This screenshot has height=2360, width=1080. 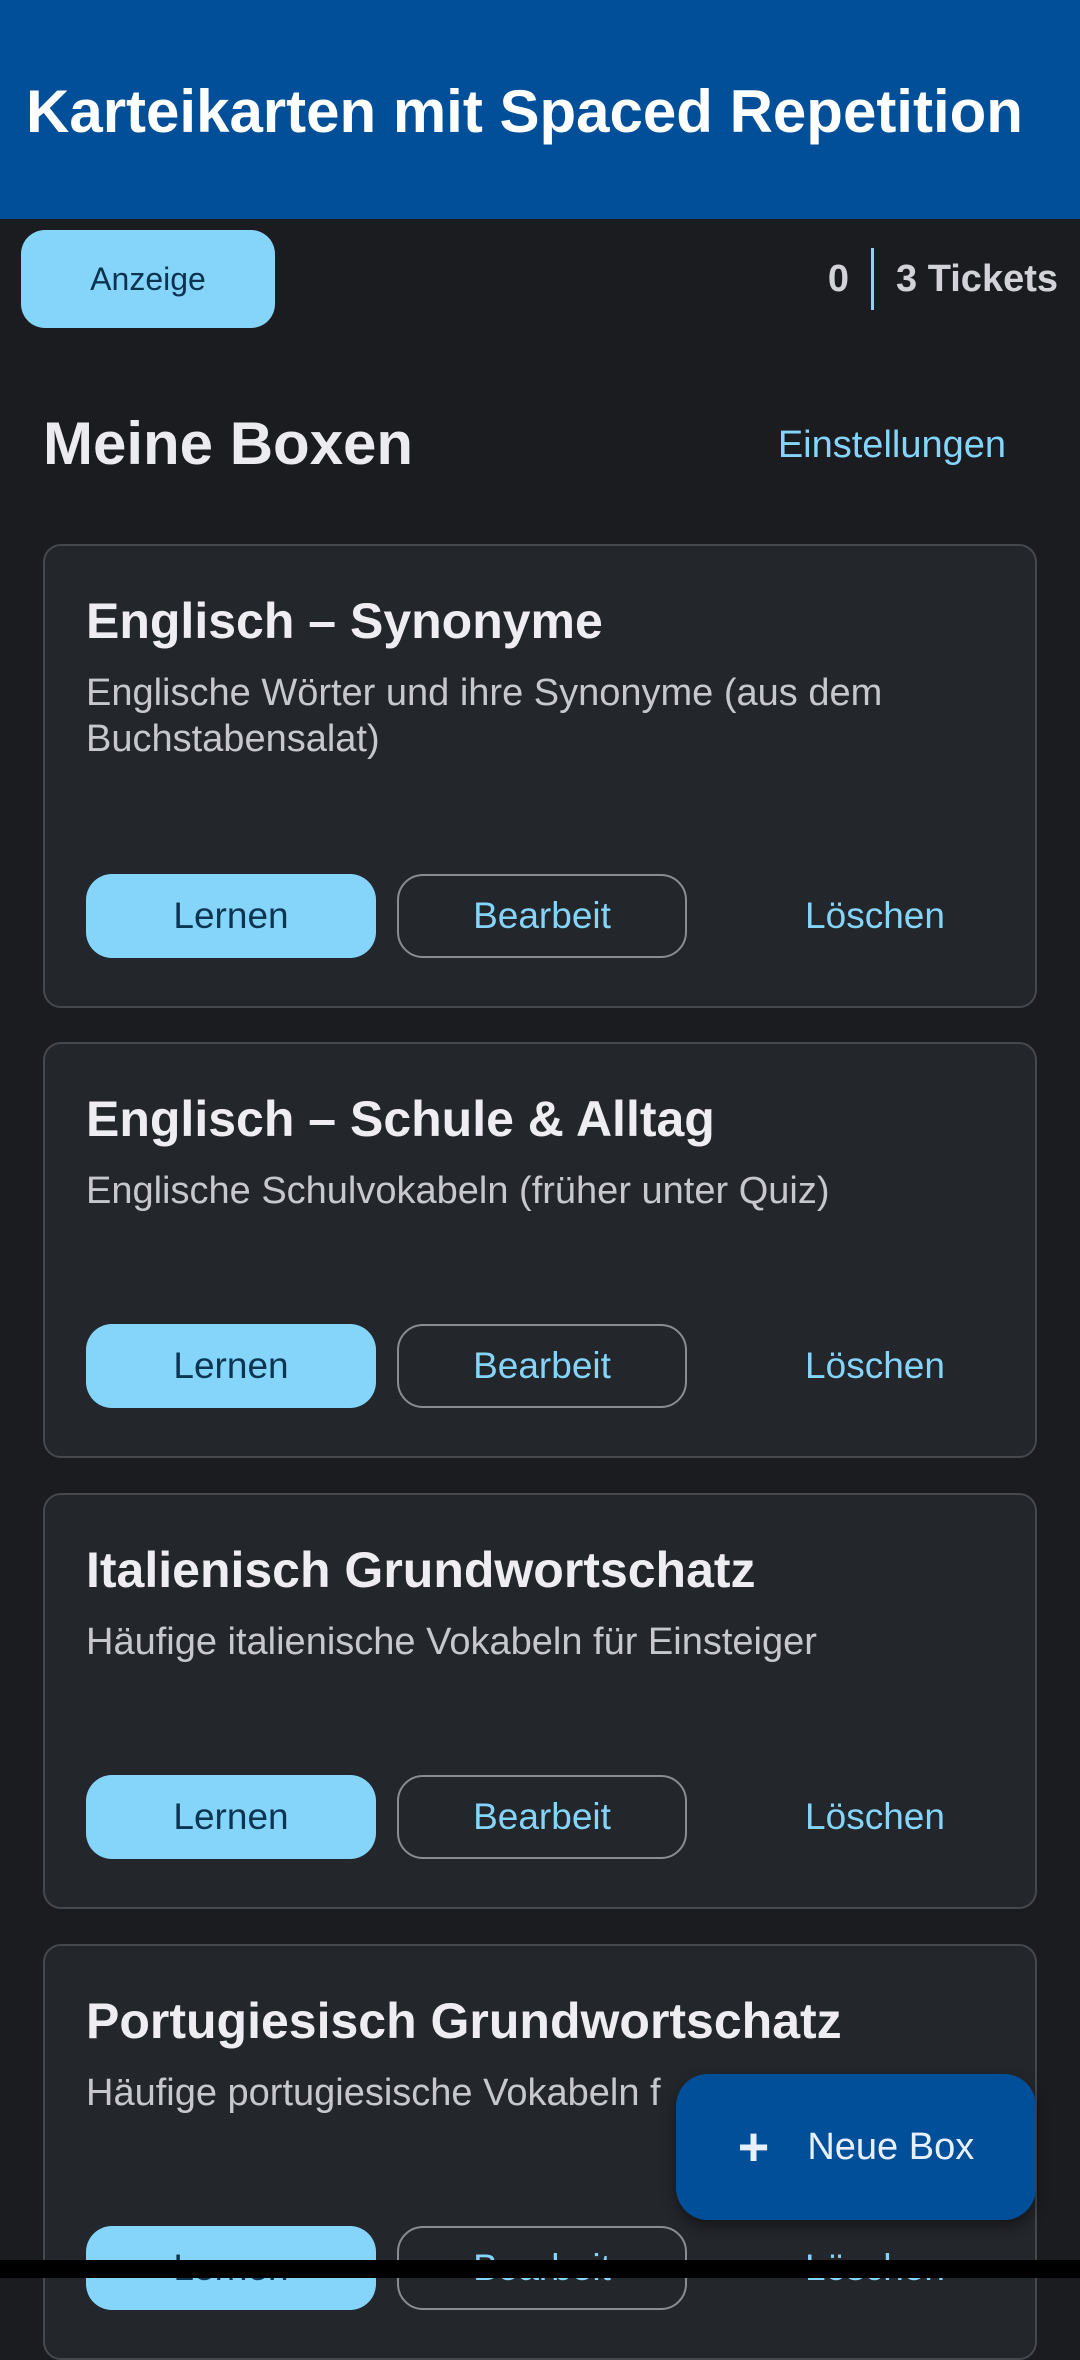 I want to click on app-bar: Karteikarten mit Spaced Repetition, so click(x=540, y=109).